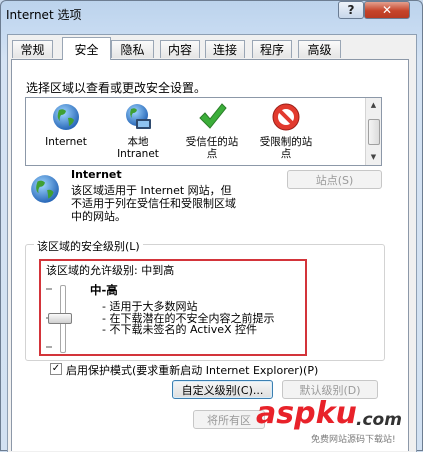 This screenshot has height=452, width=423. What do you see at coordinates (373, 157) in the screenshot?
I see `scroll-down-icon: ▼` at bounding box center [373, 157].